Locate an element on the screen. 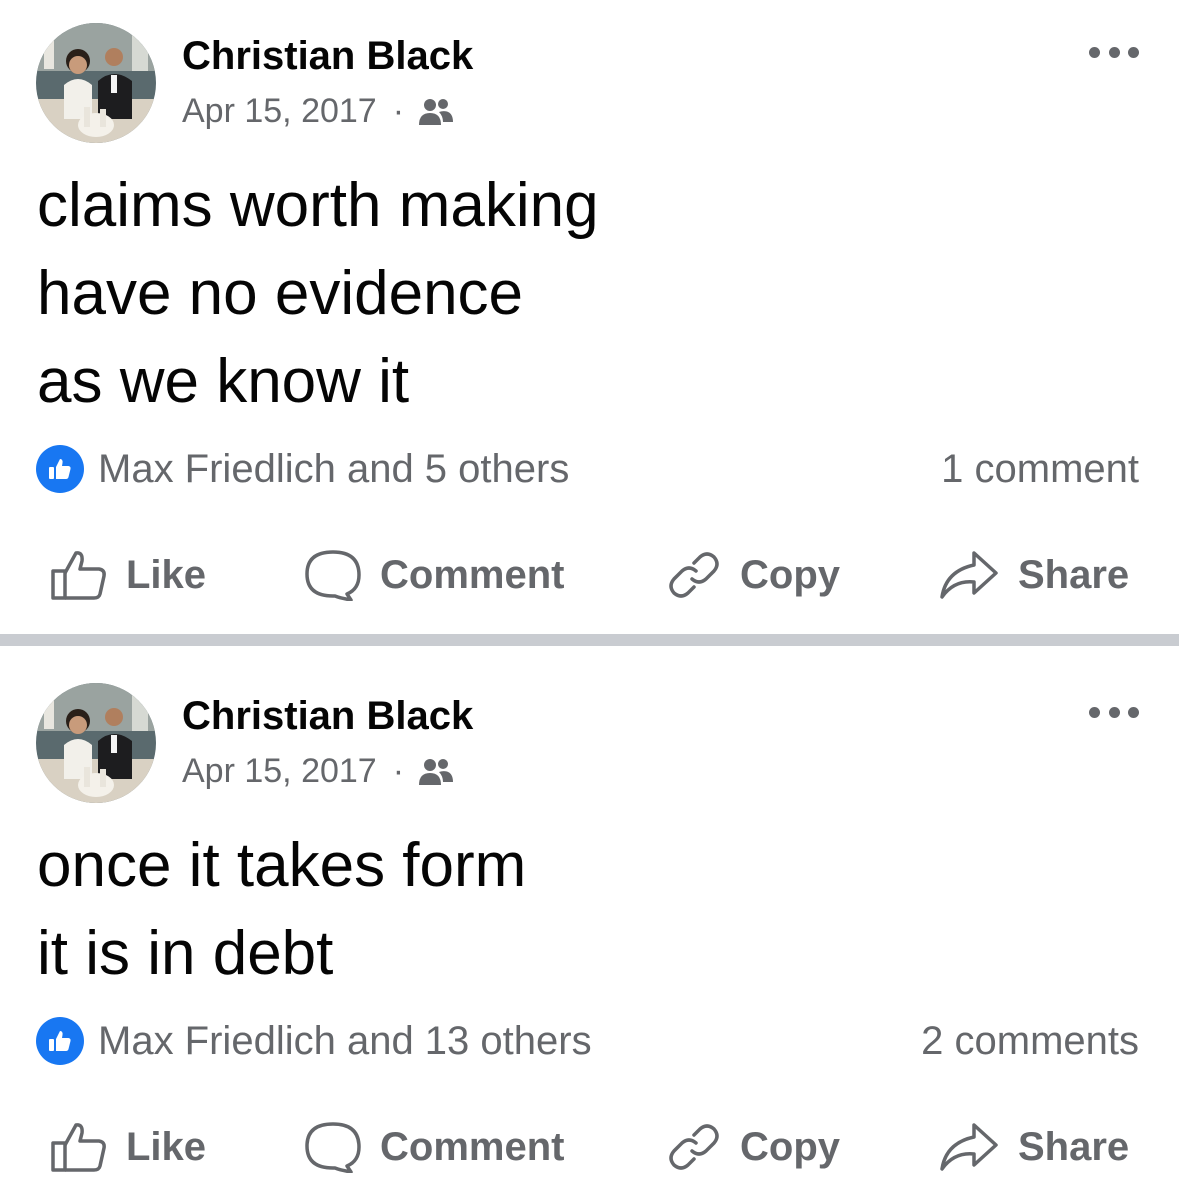 The height and width of the screenshot is (1188, 1179). reactions-summary: Max Friedlich and 13 others is located at coordinates (314, 1041).